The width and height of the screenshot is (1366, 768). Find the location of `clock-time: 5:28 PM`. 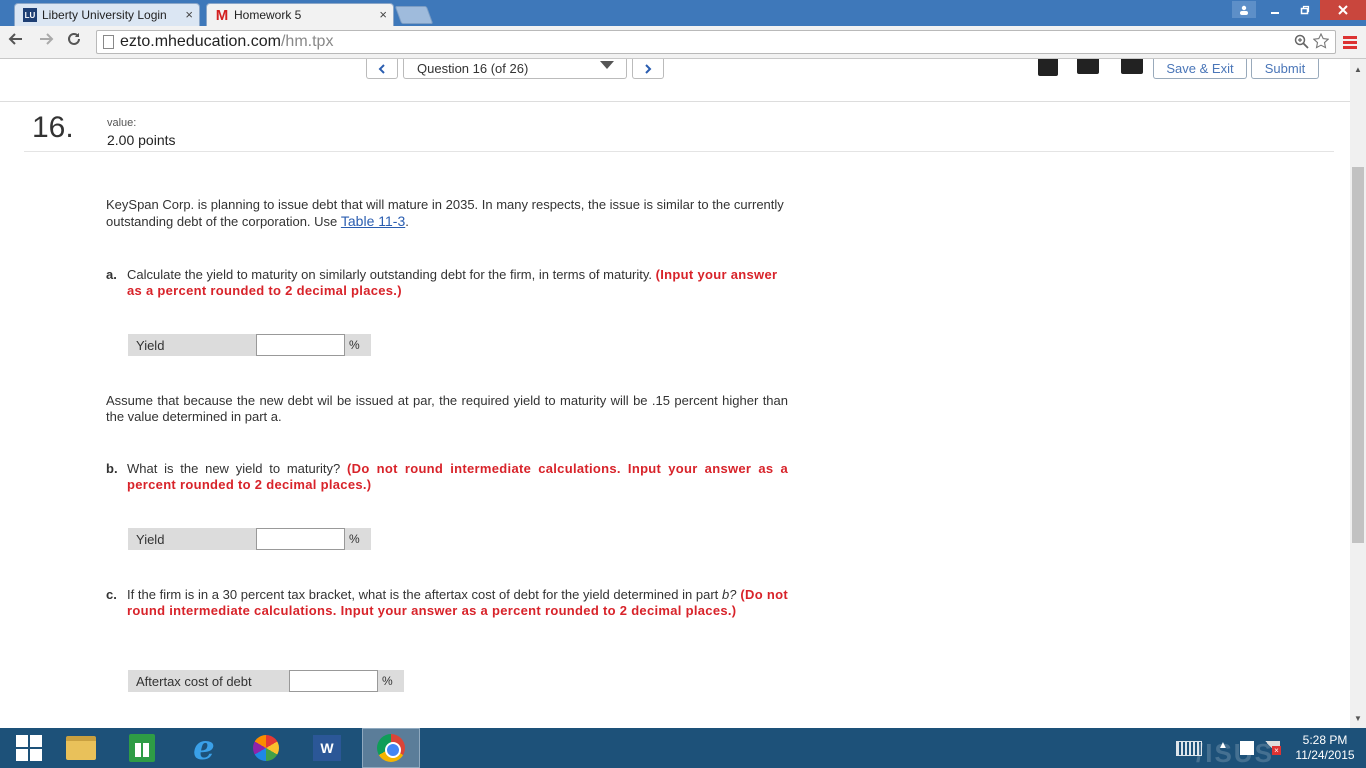

clock-time: 5:28 PM is located at coordinates (1325, 740).